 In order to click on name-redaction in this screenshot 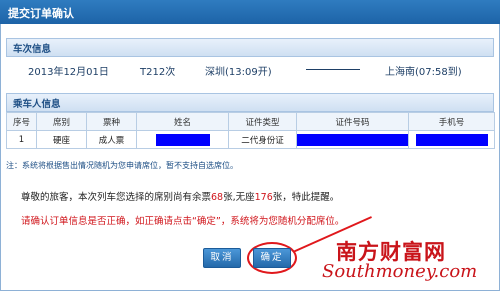, I will do `click(182, 139)`.